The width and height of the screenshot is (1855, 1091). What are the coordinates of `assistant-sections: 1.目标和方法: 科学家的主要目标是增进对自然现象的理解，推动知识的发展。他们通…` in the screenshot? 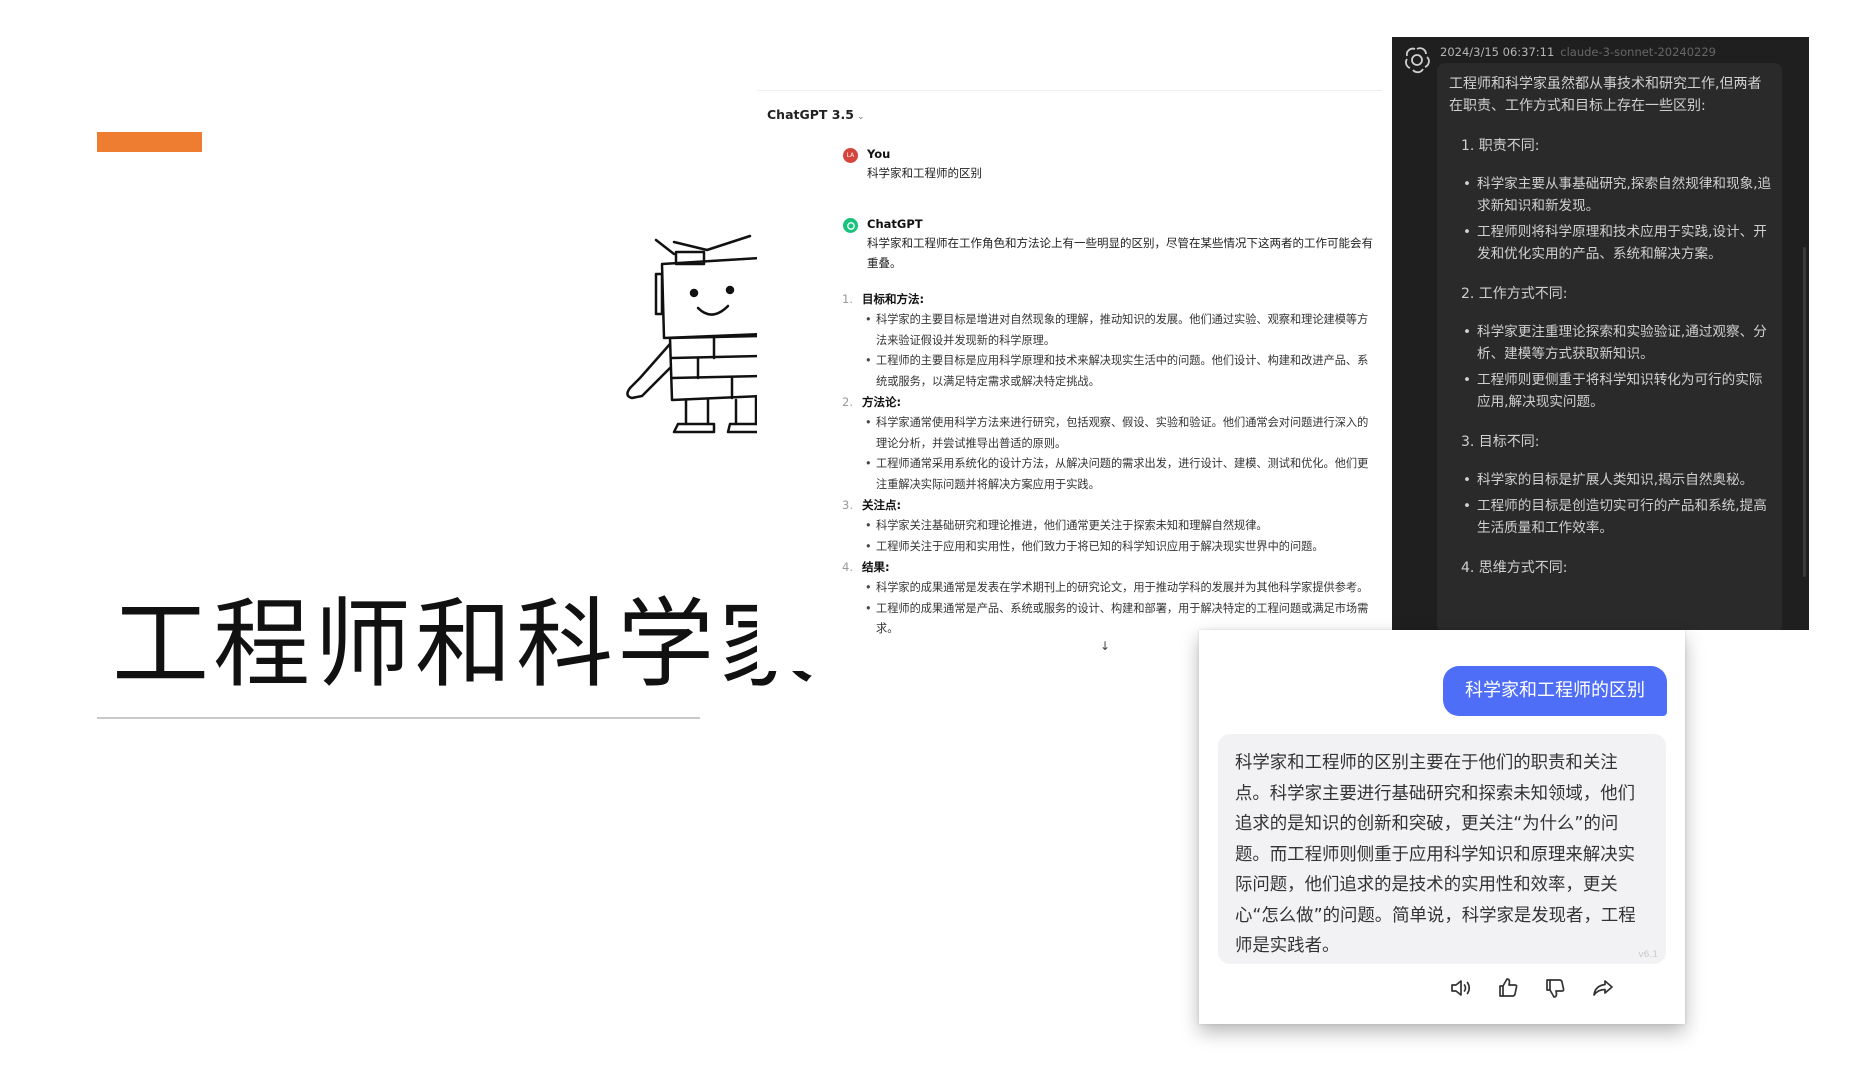 It's located at (1108, 464).